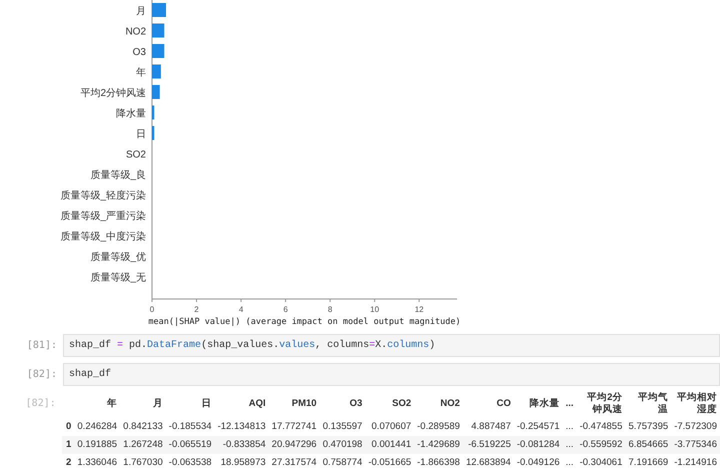 The height and width of the screenshot is (474, 720). What do you see at coordinates (330, 309) in the screenshot?
I see `tick-label: 8` at bounding box center [330, 309].